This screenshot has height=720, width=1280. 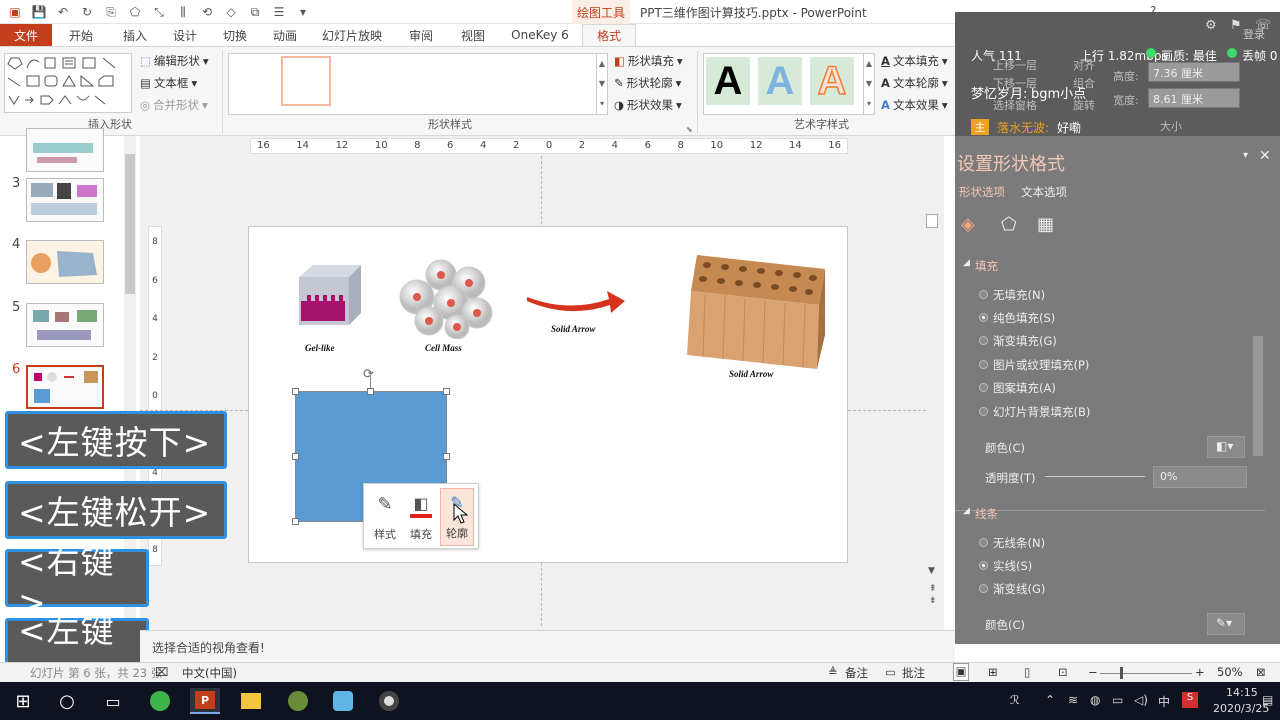 What do you see at coordinates (515, 81) in the screenshot?
I see `style-sample-darkblue: Abc` at bounding box center [515, 81].